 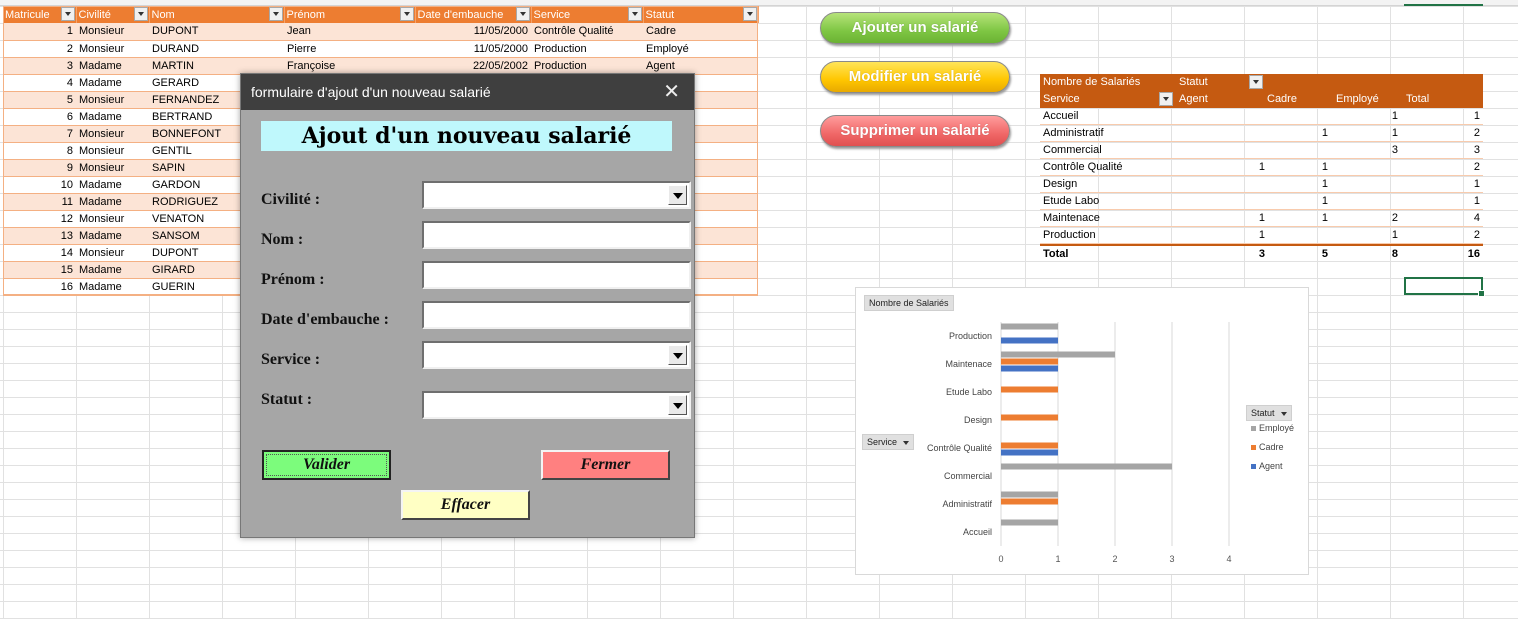 What do you see at coordinates (605, 465) in the screenshot?
I see `fermer-button: Fermer` at bounding box center [605, 465].